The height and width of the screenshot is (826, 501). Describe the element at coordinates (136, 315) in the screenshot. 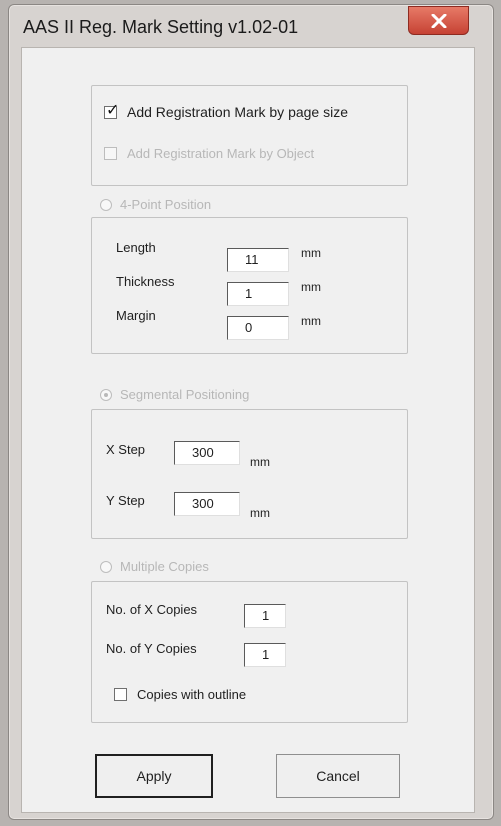

I see `margin-label: Margin` at that location.